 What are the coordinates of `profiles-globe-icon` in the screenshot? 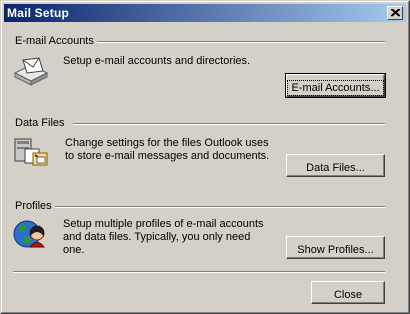 It's located at (29, 234).